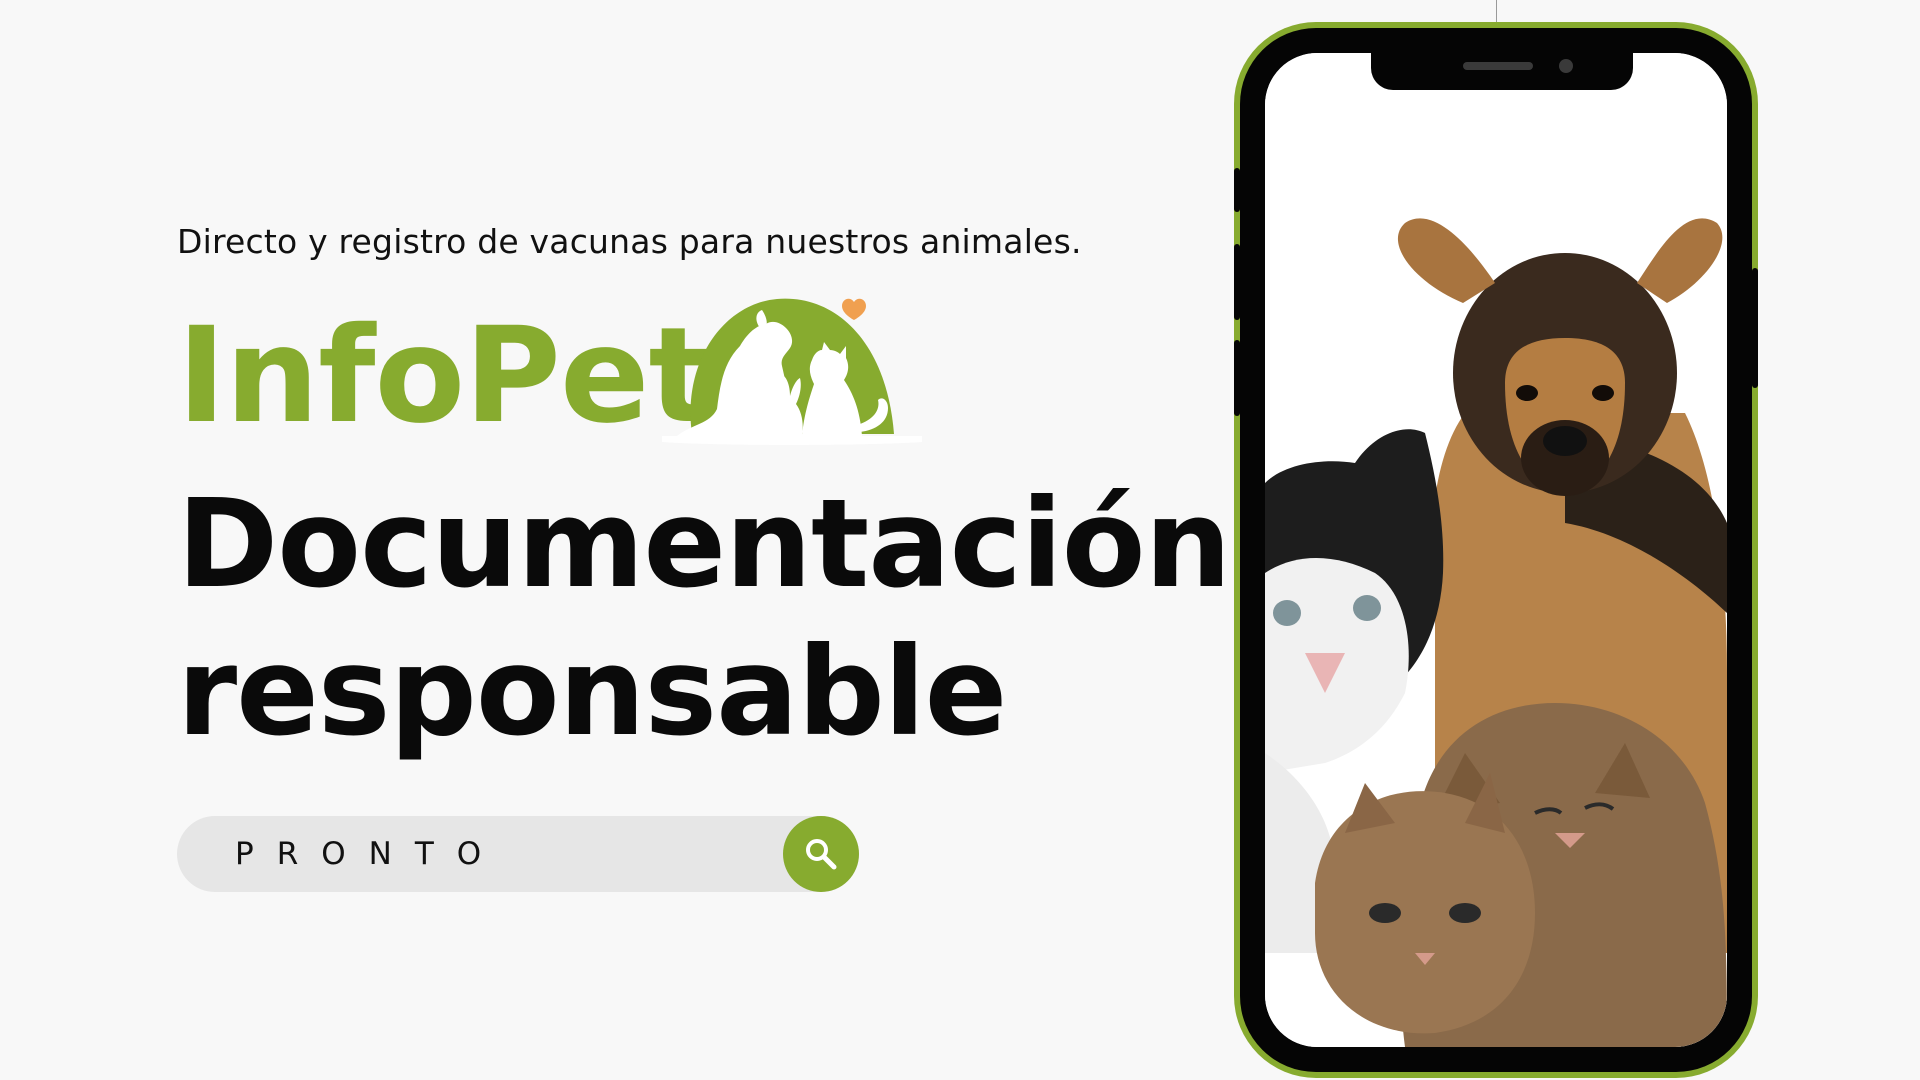 The width and height of the screenshot is (1920, 1080). Describe the element at coordinates (1755, 328) in the screenshot. I see `phone-power-button` at that location.